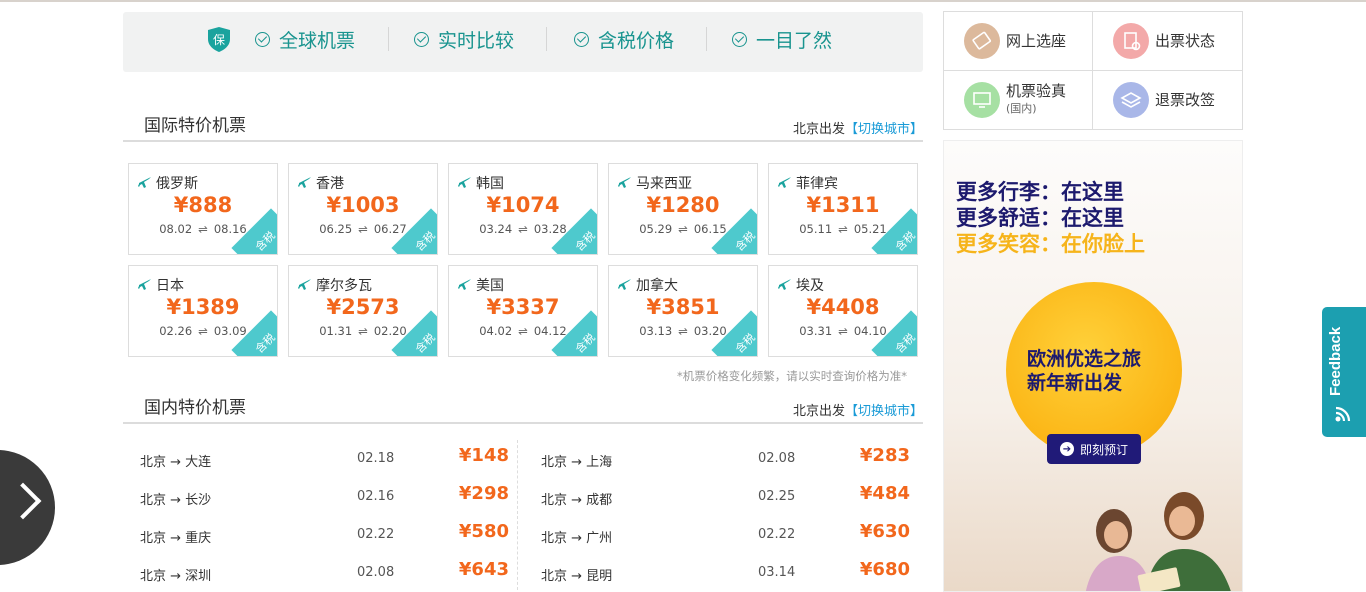 This screenshot has height=592, width=1366. Describe the element at coordinates (176, 229) in the screenshot. I see `depart-date: 08.02` at that location.